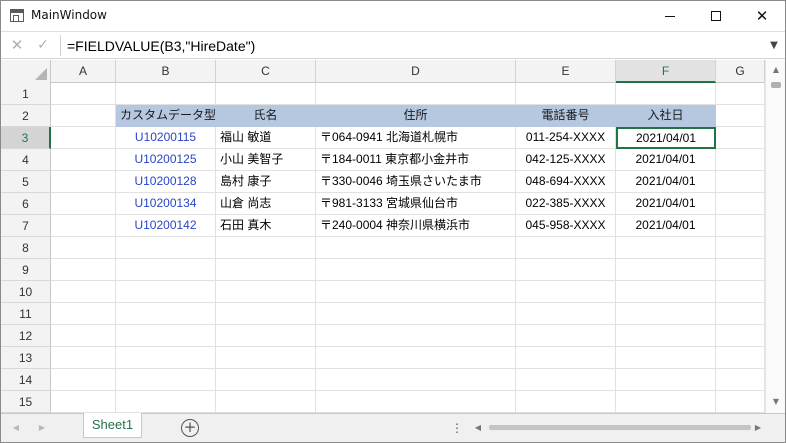 The width and height of the screenshot is (786, 443). I want to click on column-header-a: A, so click(83, 71).